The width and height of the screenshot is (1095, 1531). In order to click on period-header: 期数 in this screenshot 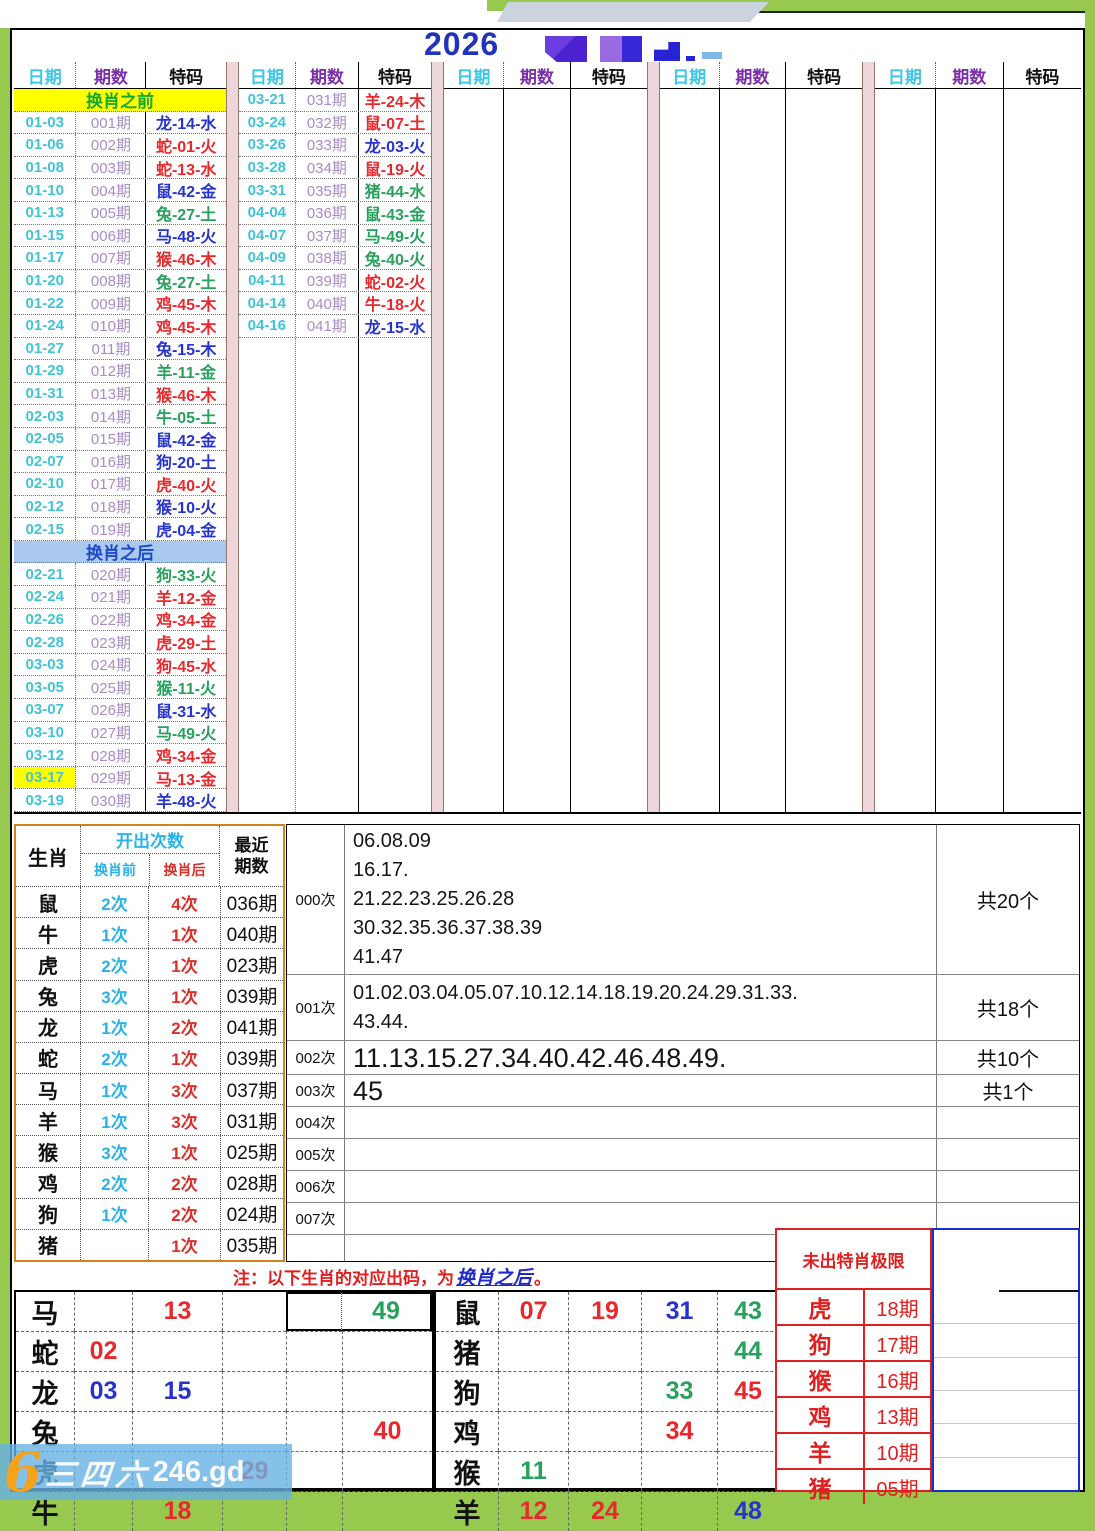, I will do `click(110, 75)`.